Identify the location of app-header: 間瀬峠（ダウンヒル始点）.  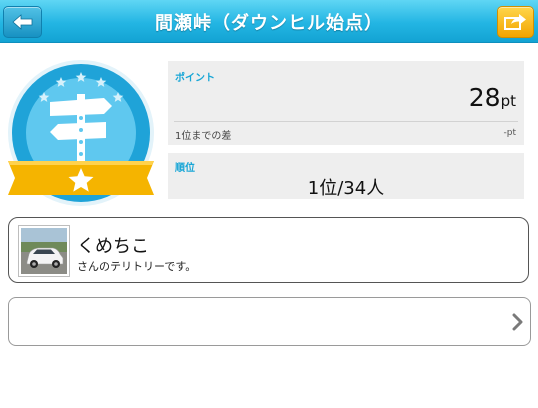
(269, 21).